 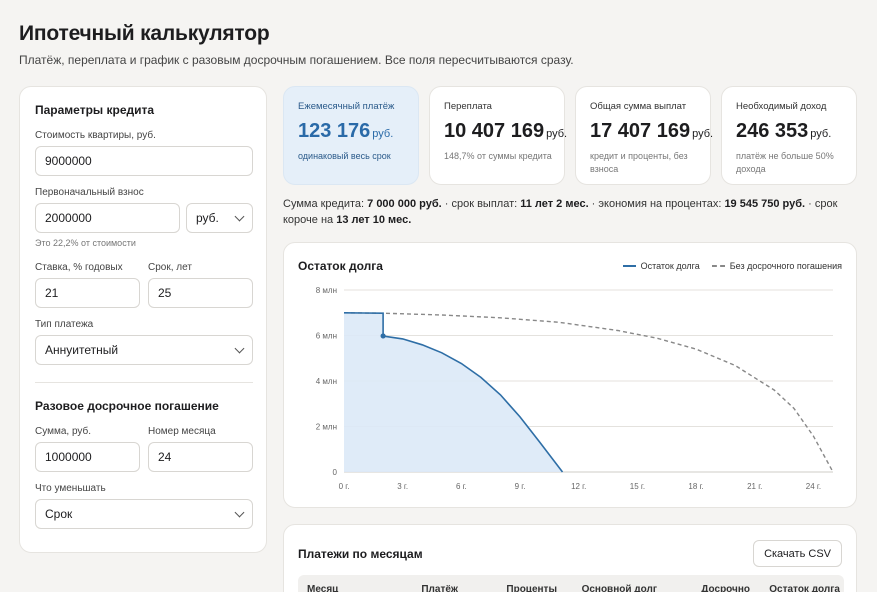 I want to click on prepay-sum-label: Сумма, руб., so click(x=63, y=431).